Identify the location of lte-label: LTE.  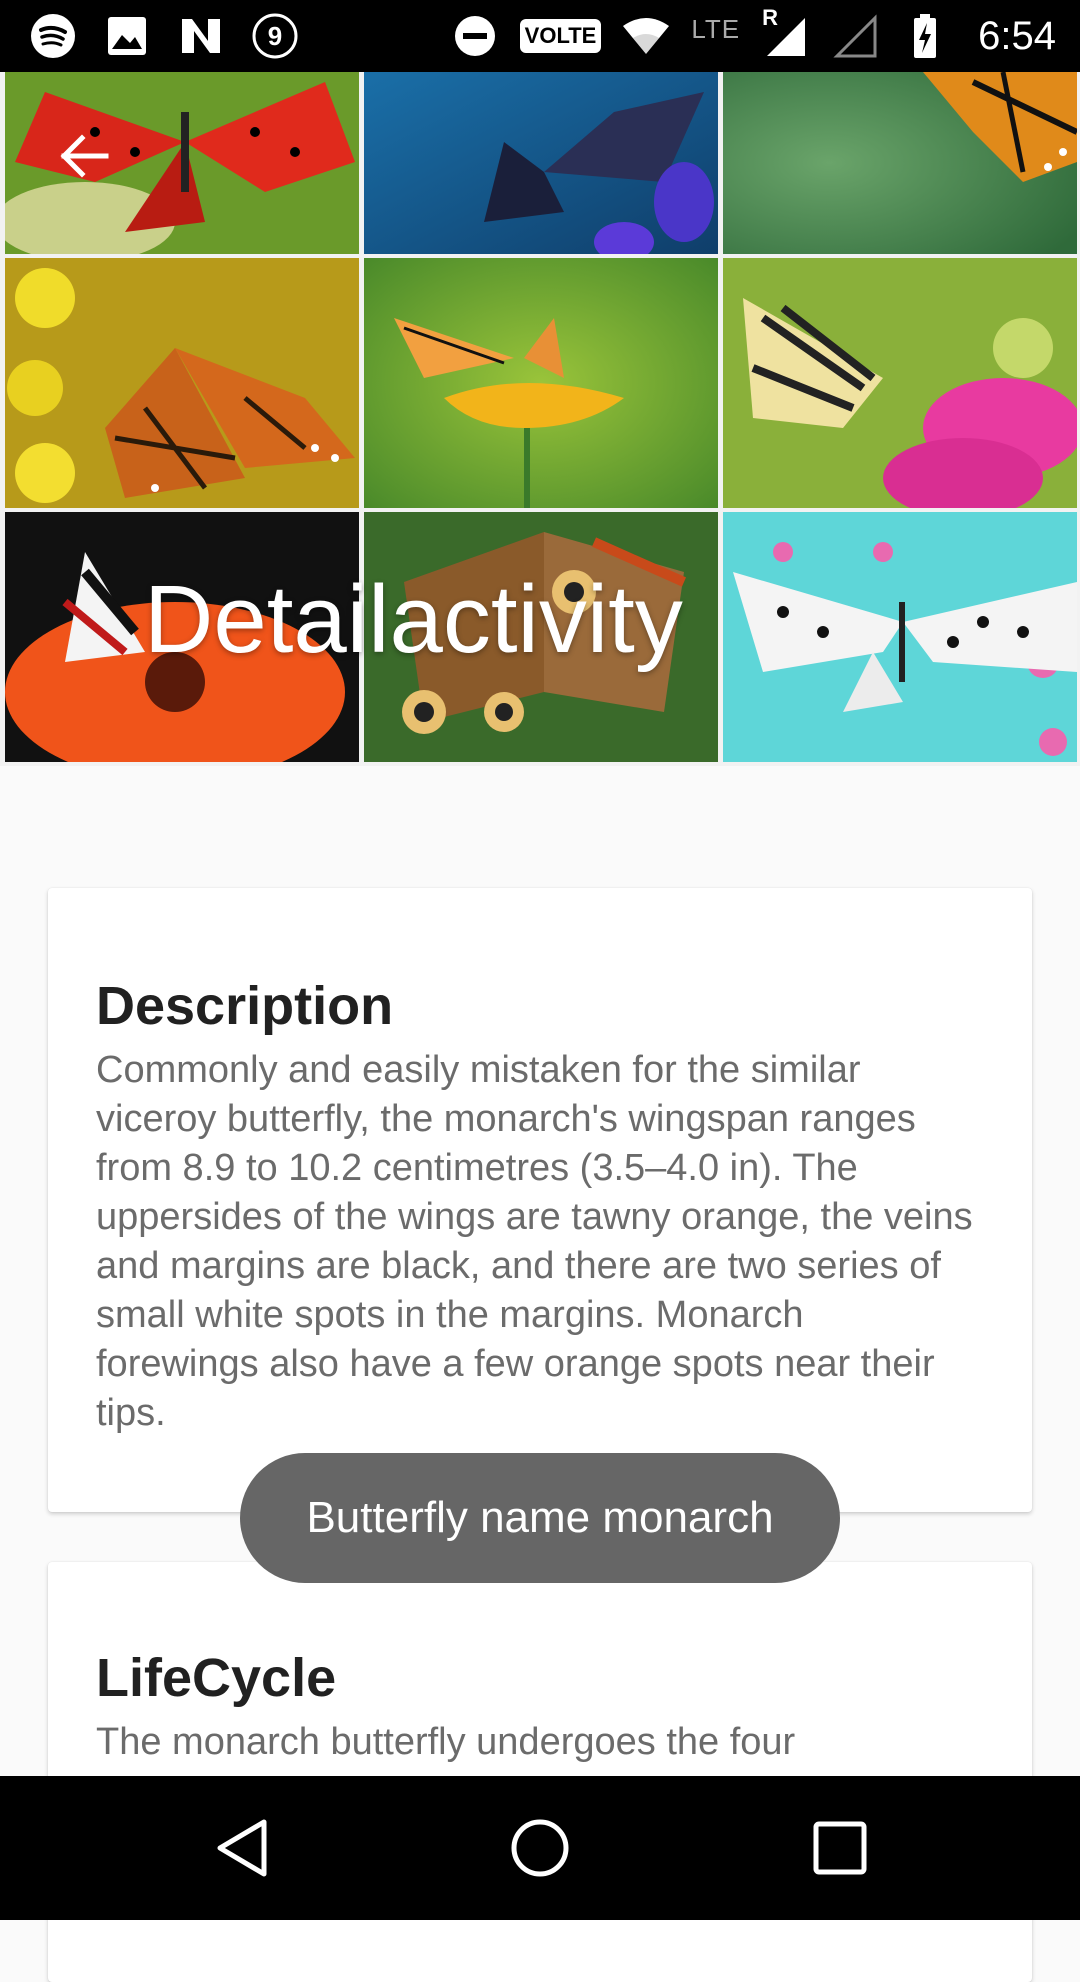
(716, 28).